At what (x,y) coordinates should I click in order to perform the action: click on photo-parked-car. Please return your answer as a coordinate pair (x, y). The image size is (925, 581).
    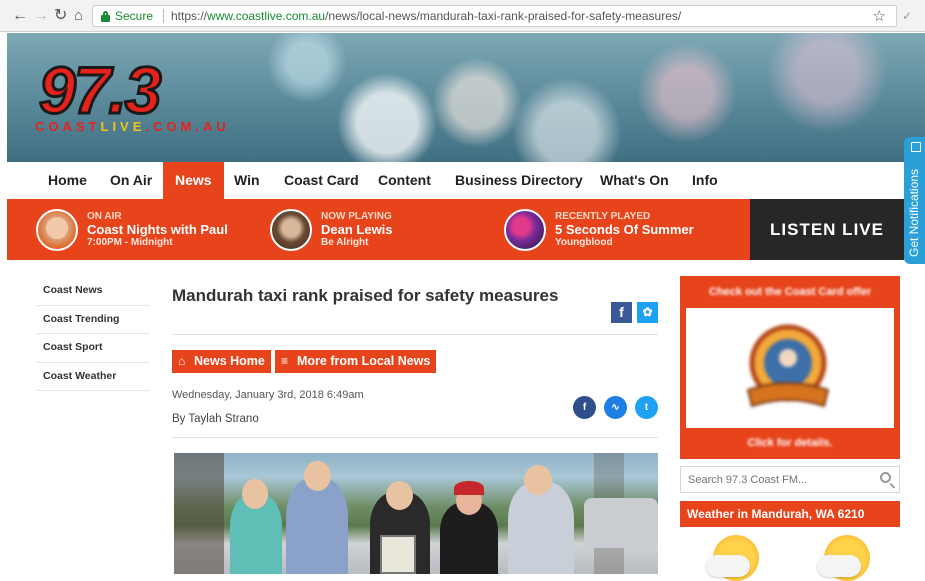
    Looking at the image, I should click on (621, 523).